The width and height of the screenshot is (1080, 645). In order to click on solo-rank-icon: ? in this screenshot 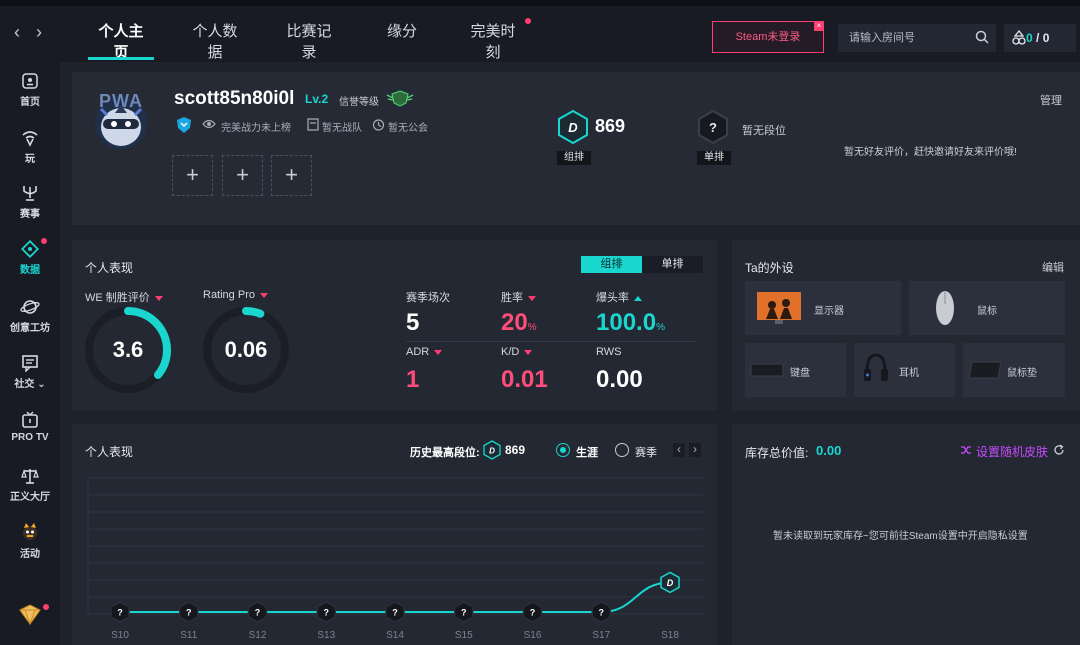, I will do `click(713, 127)`.